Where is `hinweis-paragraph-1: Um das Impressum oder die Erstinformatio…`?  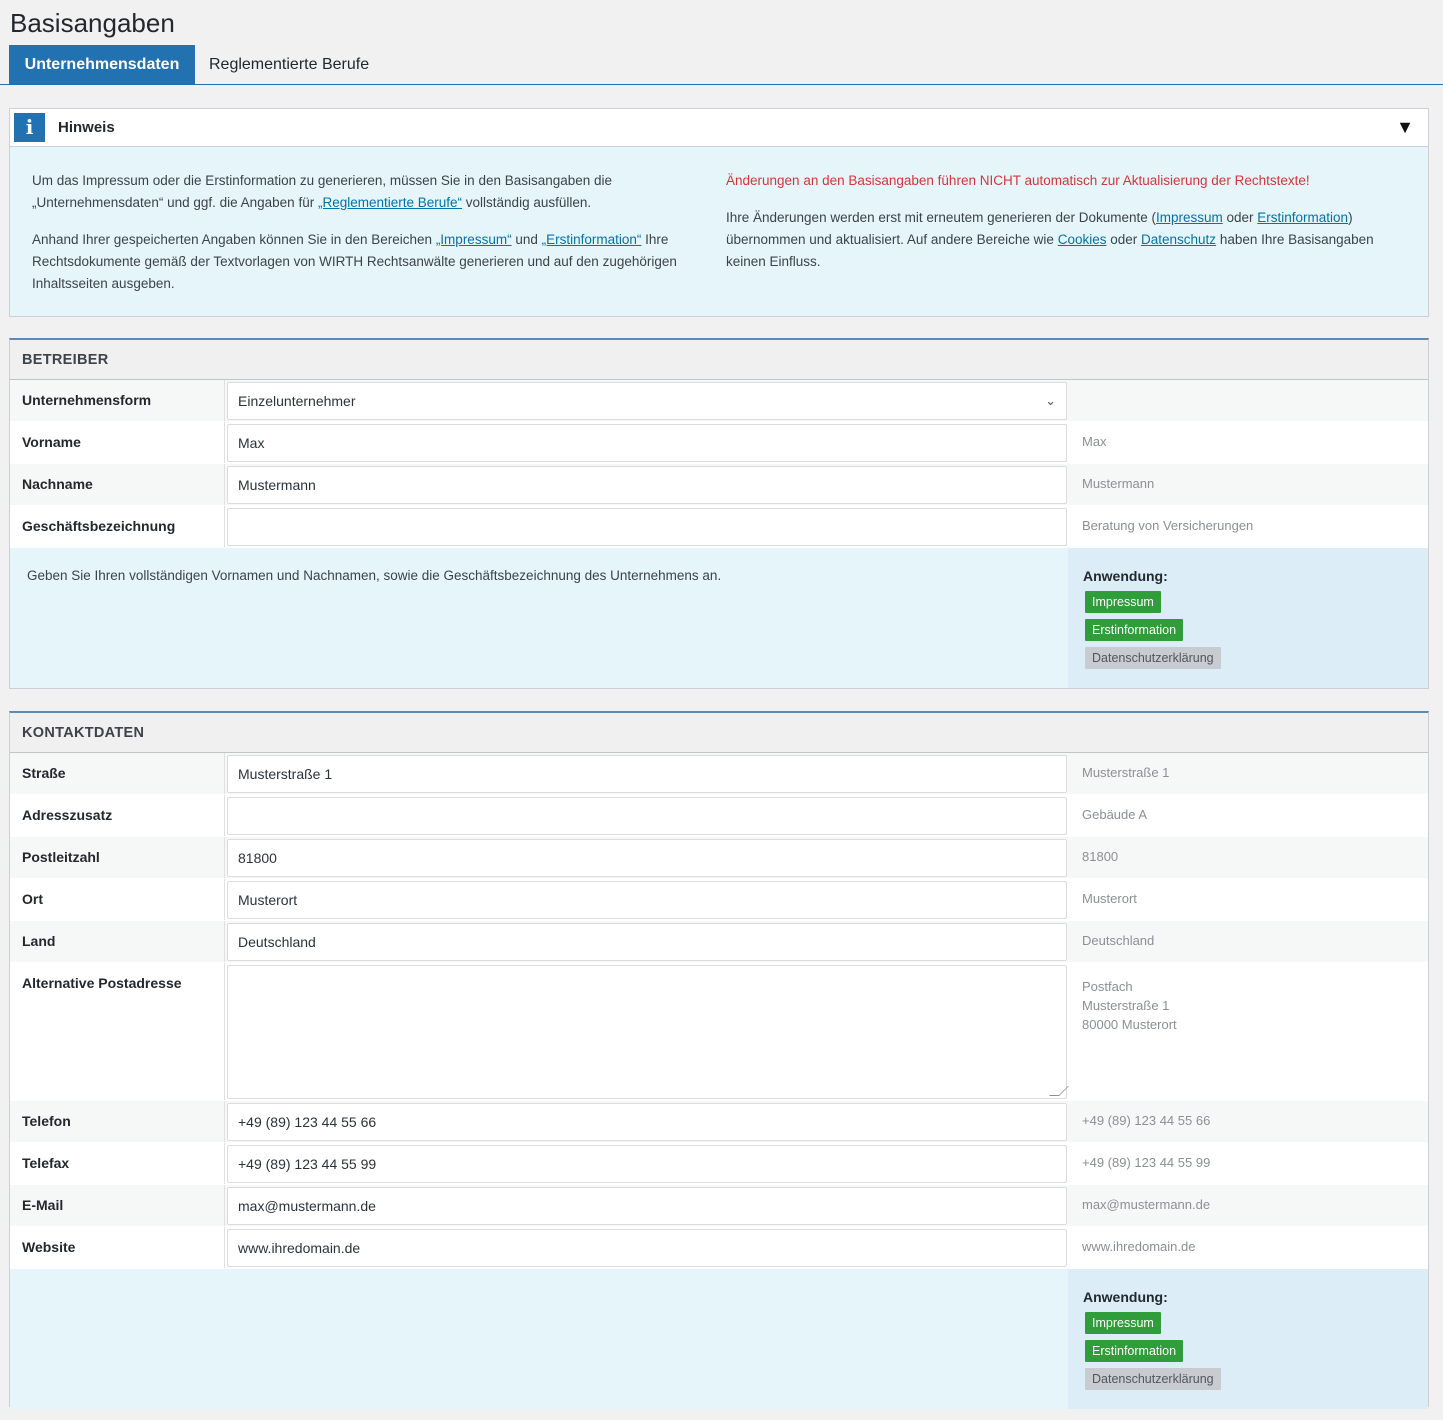
hinweis-paragraph-1: Um das Impressum oder die Erstinformatio… is located at coordinates (367, 192).